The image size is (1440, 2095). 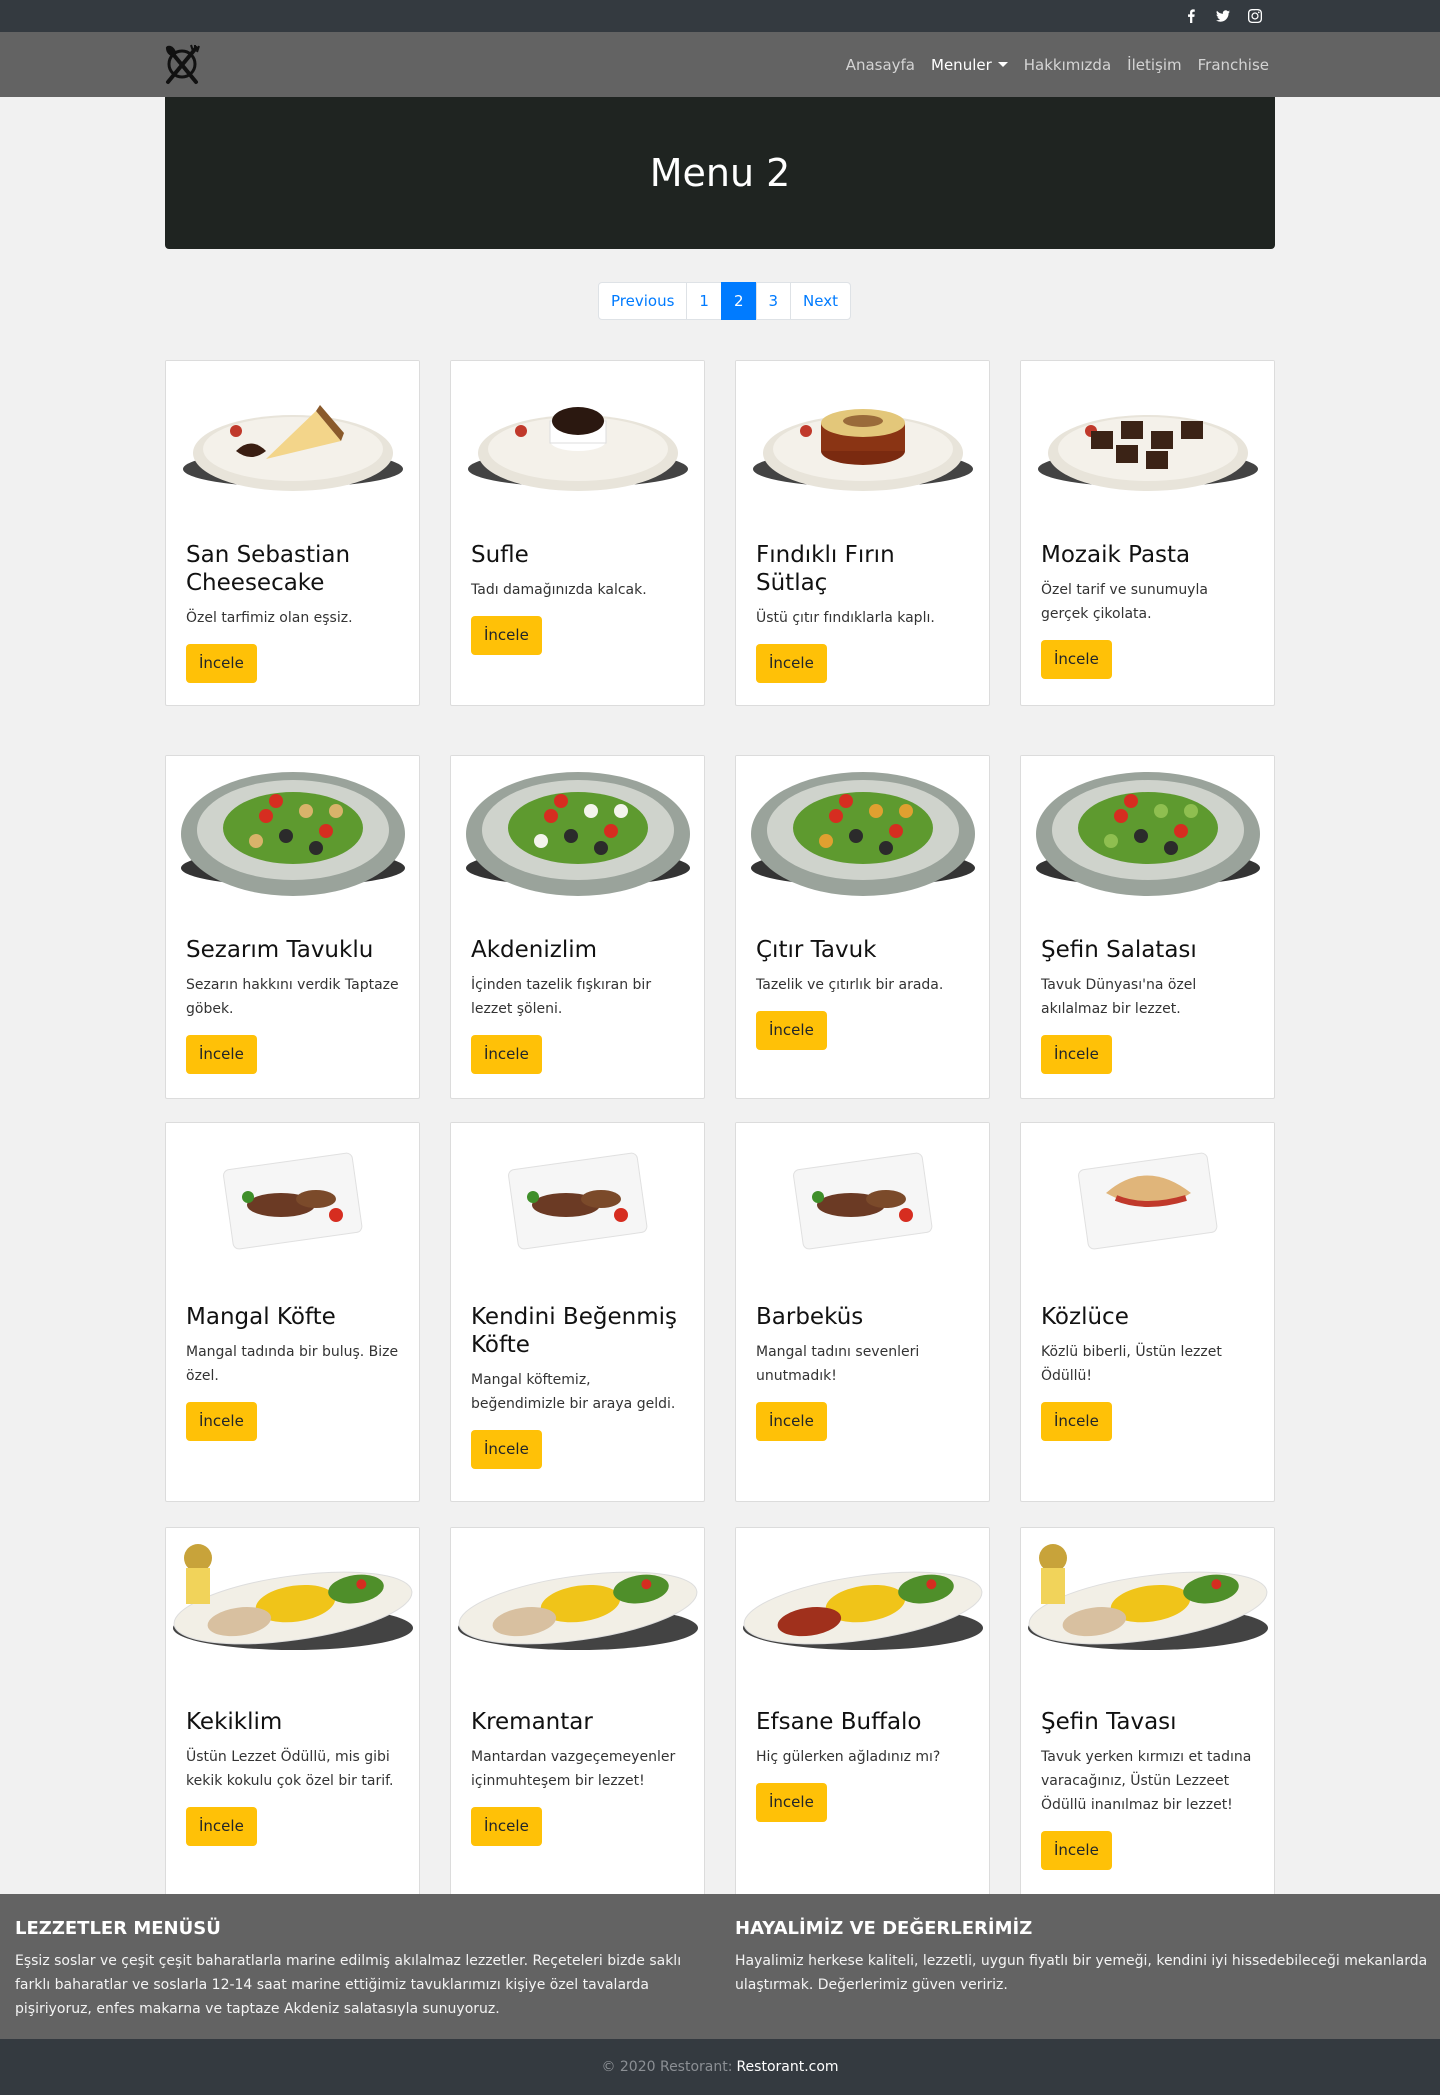 I want to click on top-bar, so click(x=720, y=16).